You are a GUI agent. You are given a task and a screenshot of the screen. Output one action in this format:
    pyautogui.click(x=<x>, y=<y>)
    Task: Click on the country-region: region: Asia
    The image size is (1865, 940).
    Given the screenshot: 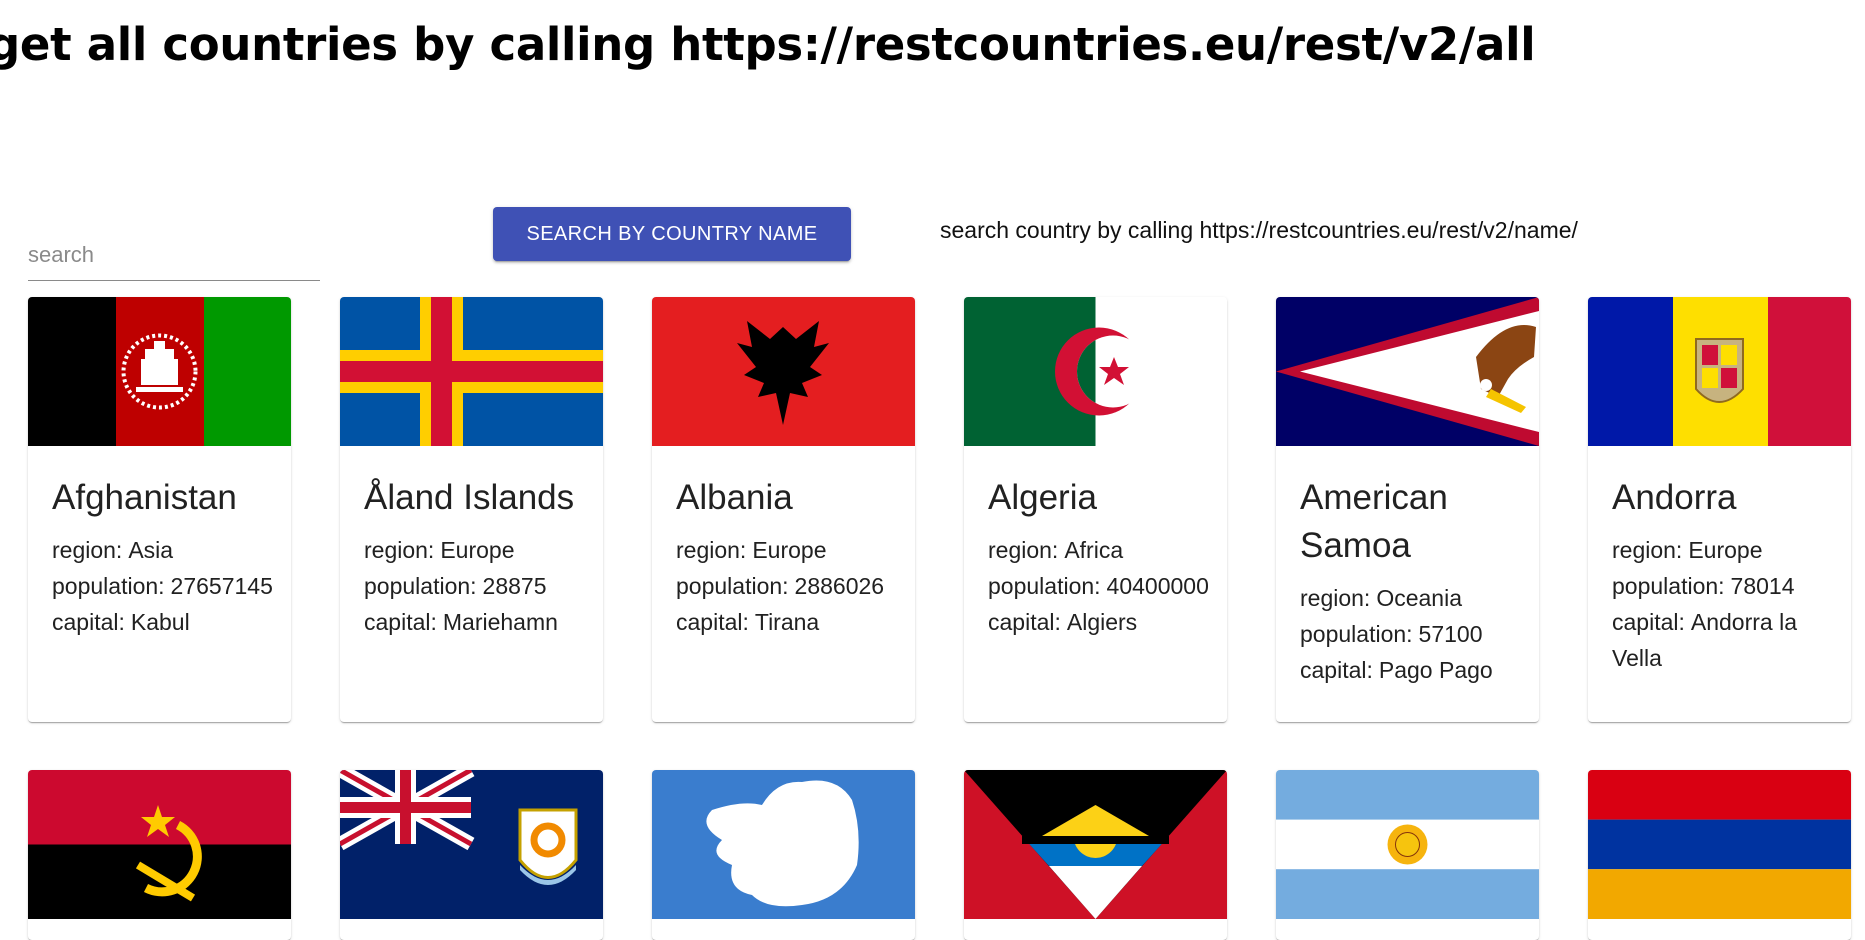 What is the action you would take?
    pyautogui.click(x=113, y=550)
    